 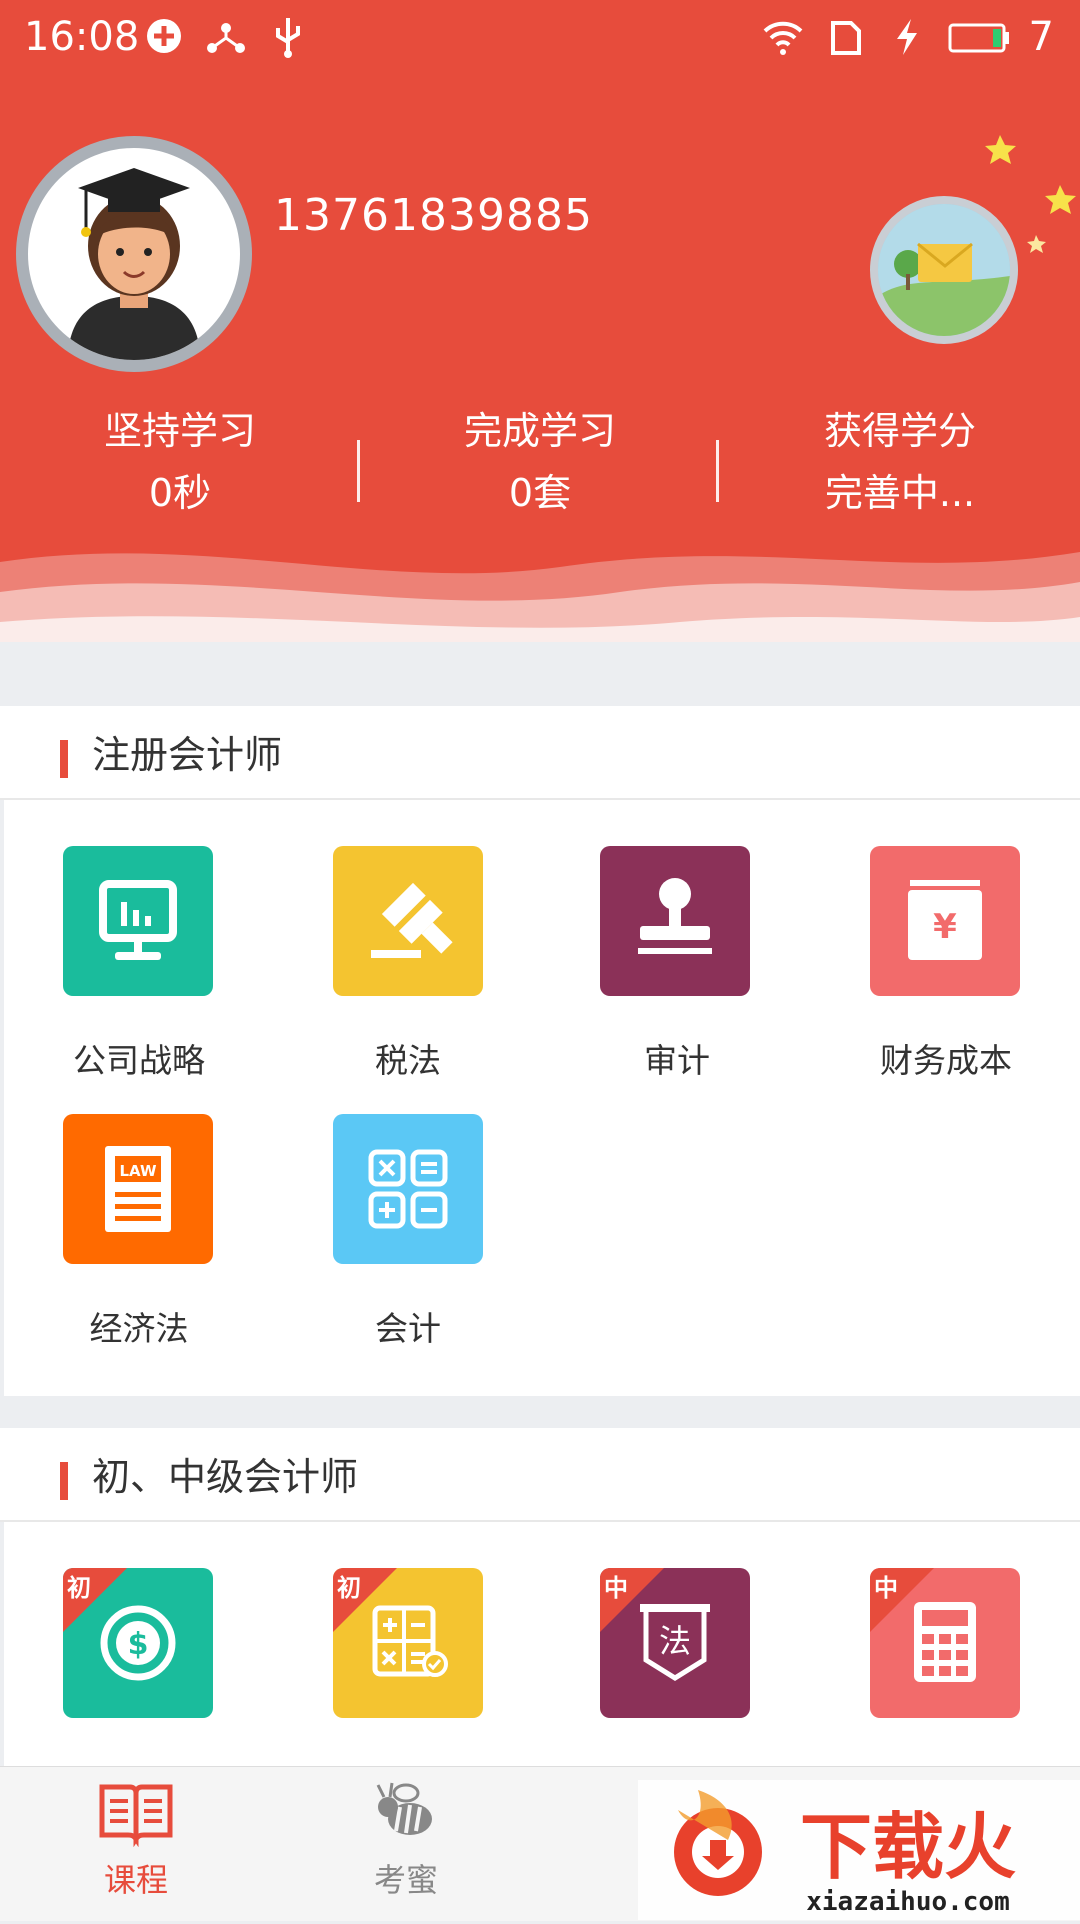 I want to click on course-label: 公司战略, so click(x=139, y=1060).